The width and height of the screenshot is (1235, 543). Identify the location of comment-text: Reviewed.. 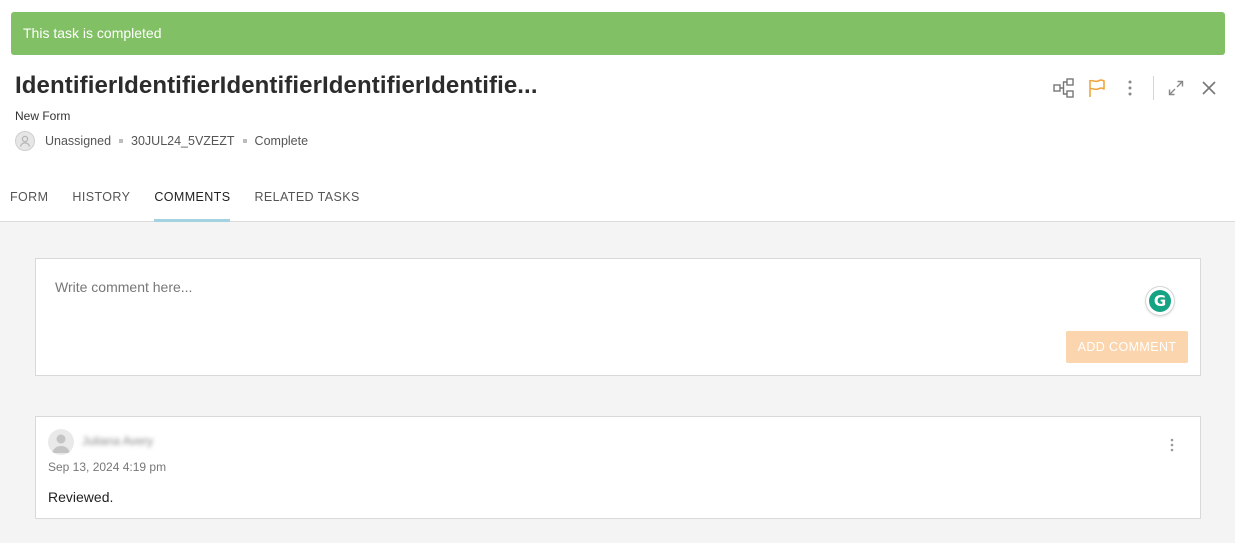
(81, 497).